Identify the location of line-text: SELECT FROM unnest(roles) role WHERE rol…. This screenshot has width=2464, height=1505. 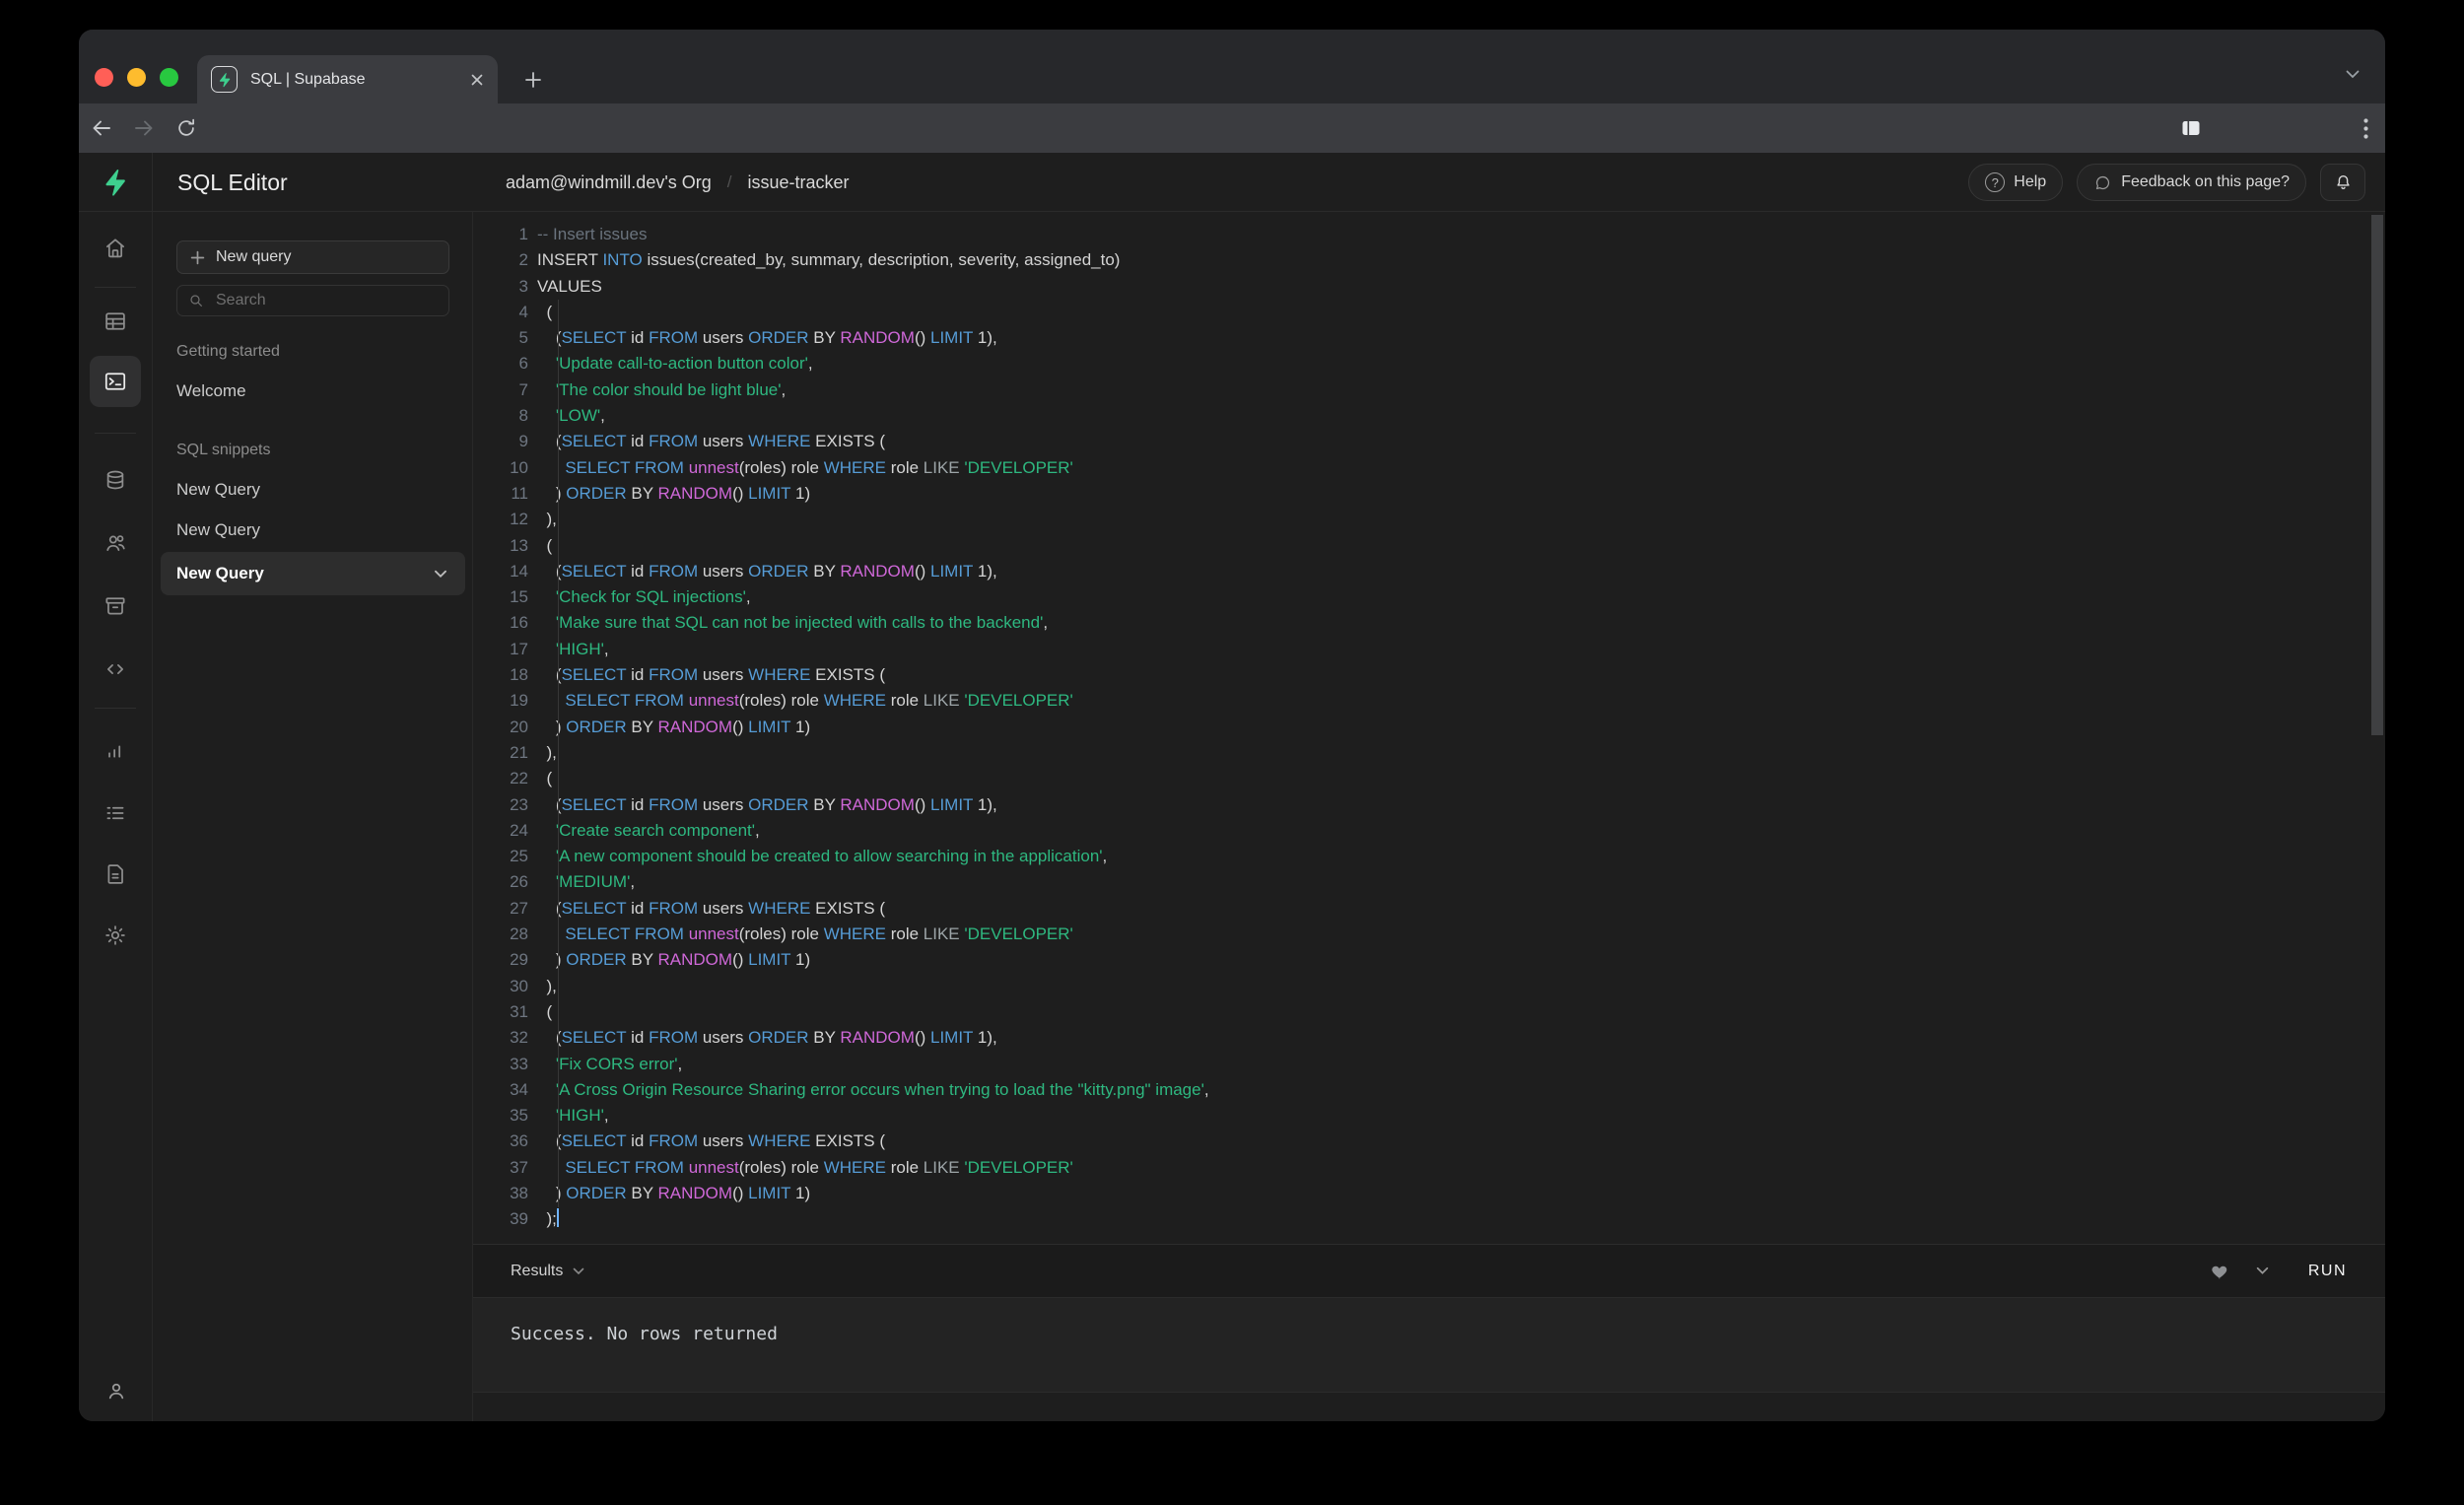
(819, 701).